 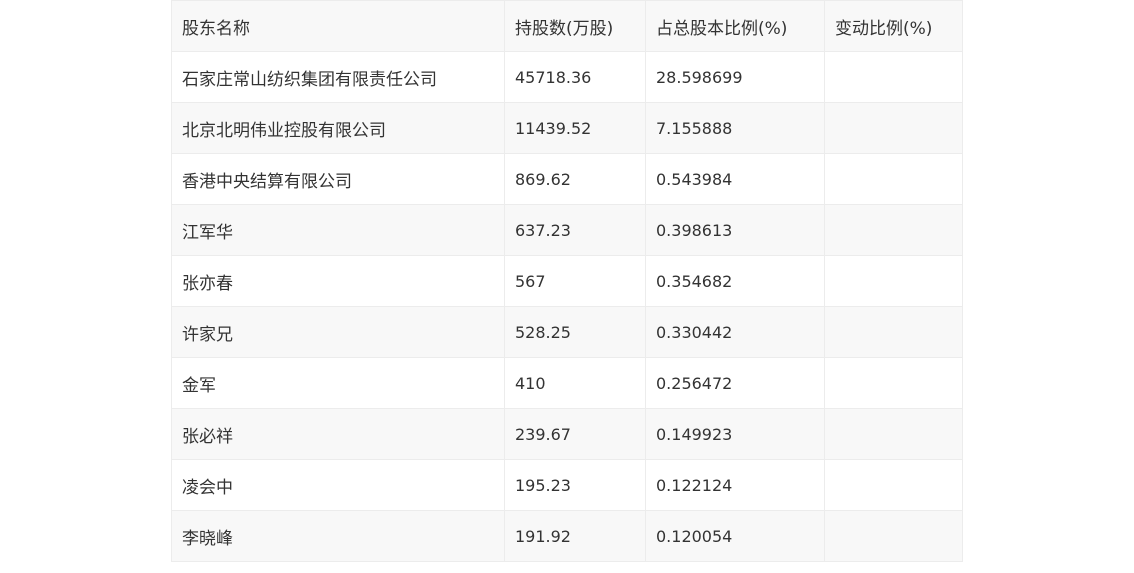 I want to click on table-row: 香港中央结算有限公司 869.62 0.543984, so click(x=567, y=179).